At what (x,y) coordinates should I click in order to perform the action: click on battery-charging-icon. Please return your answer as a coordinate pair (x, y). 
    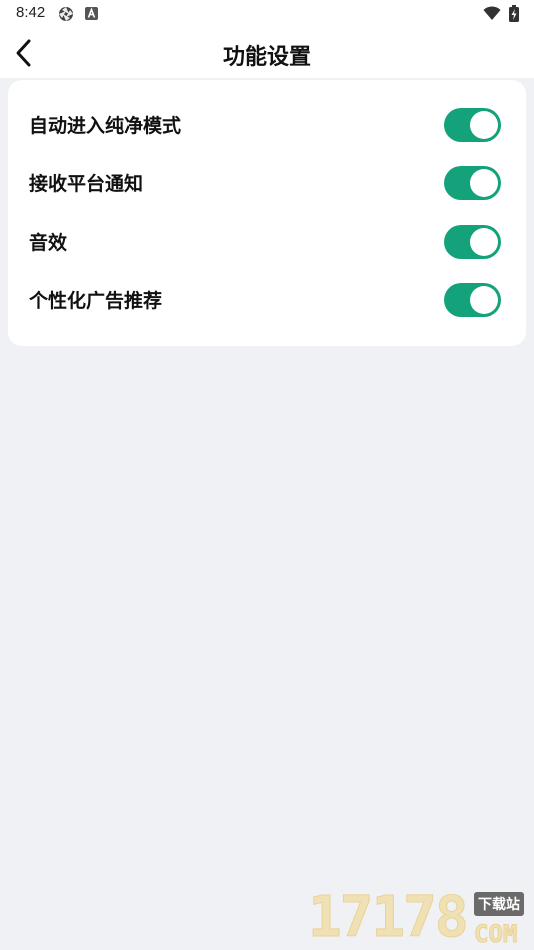
    Looking at the image, I should click on (514, 13).